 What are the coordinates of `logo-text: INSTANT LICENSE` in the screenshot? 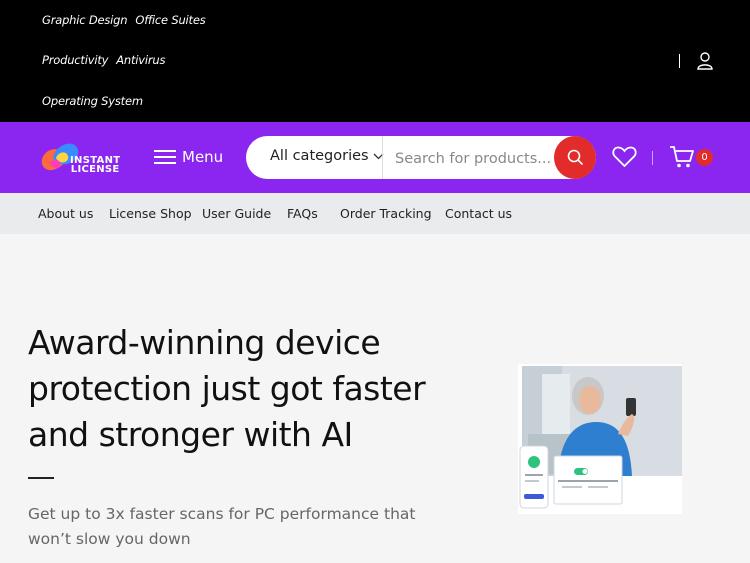 It's located at (95, 165).